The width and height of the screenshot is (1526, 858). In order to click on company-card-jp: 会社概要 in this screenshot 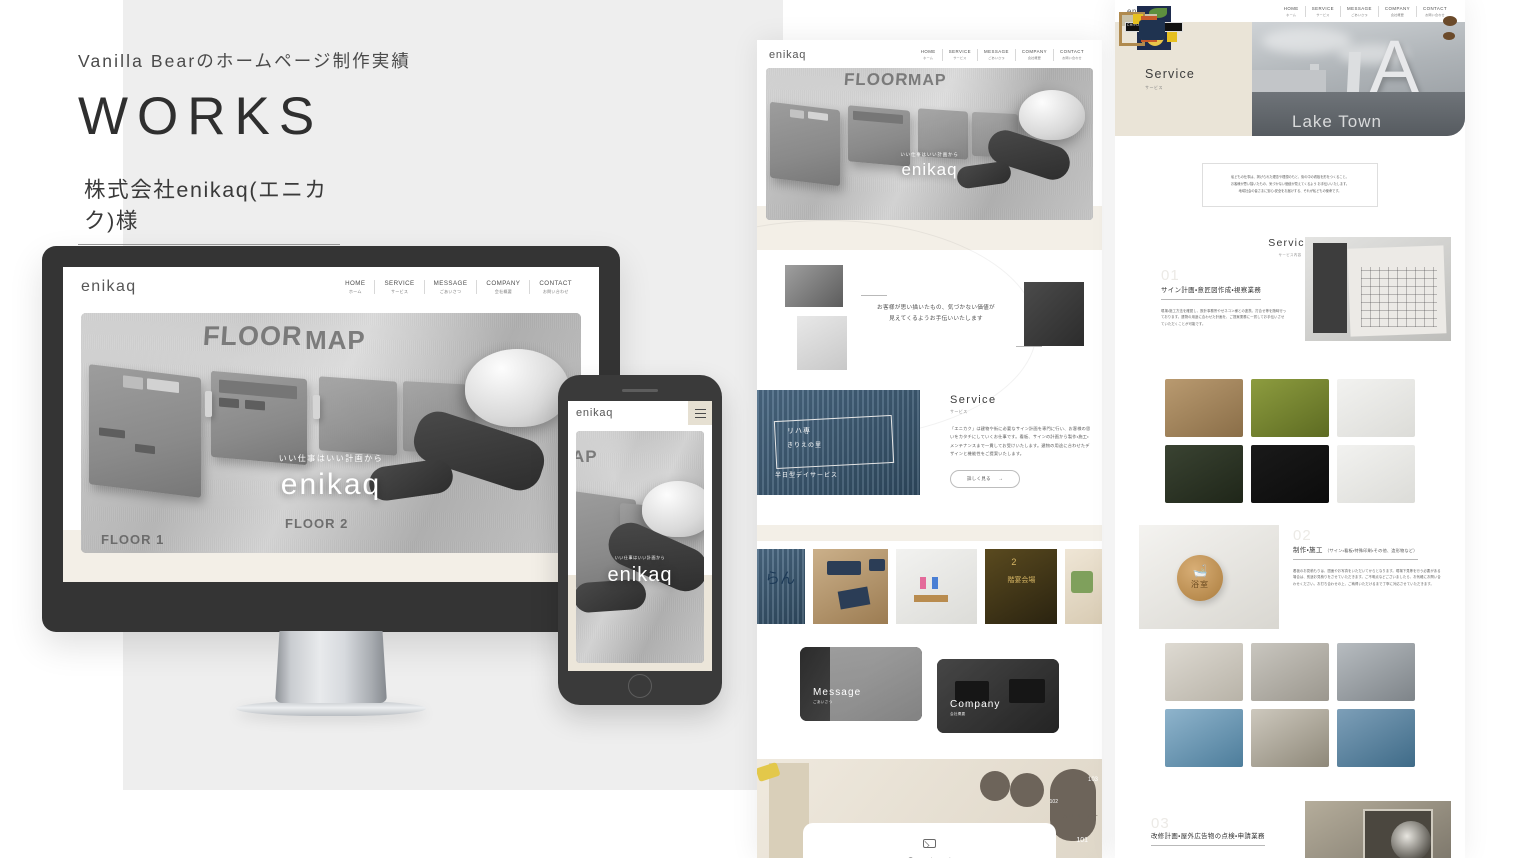, I will do `click(958, 714)`.